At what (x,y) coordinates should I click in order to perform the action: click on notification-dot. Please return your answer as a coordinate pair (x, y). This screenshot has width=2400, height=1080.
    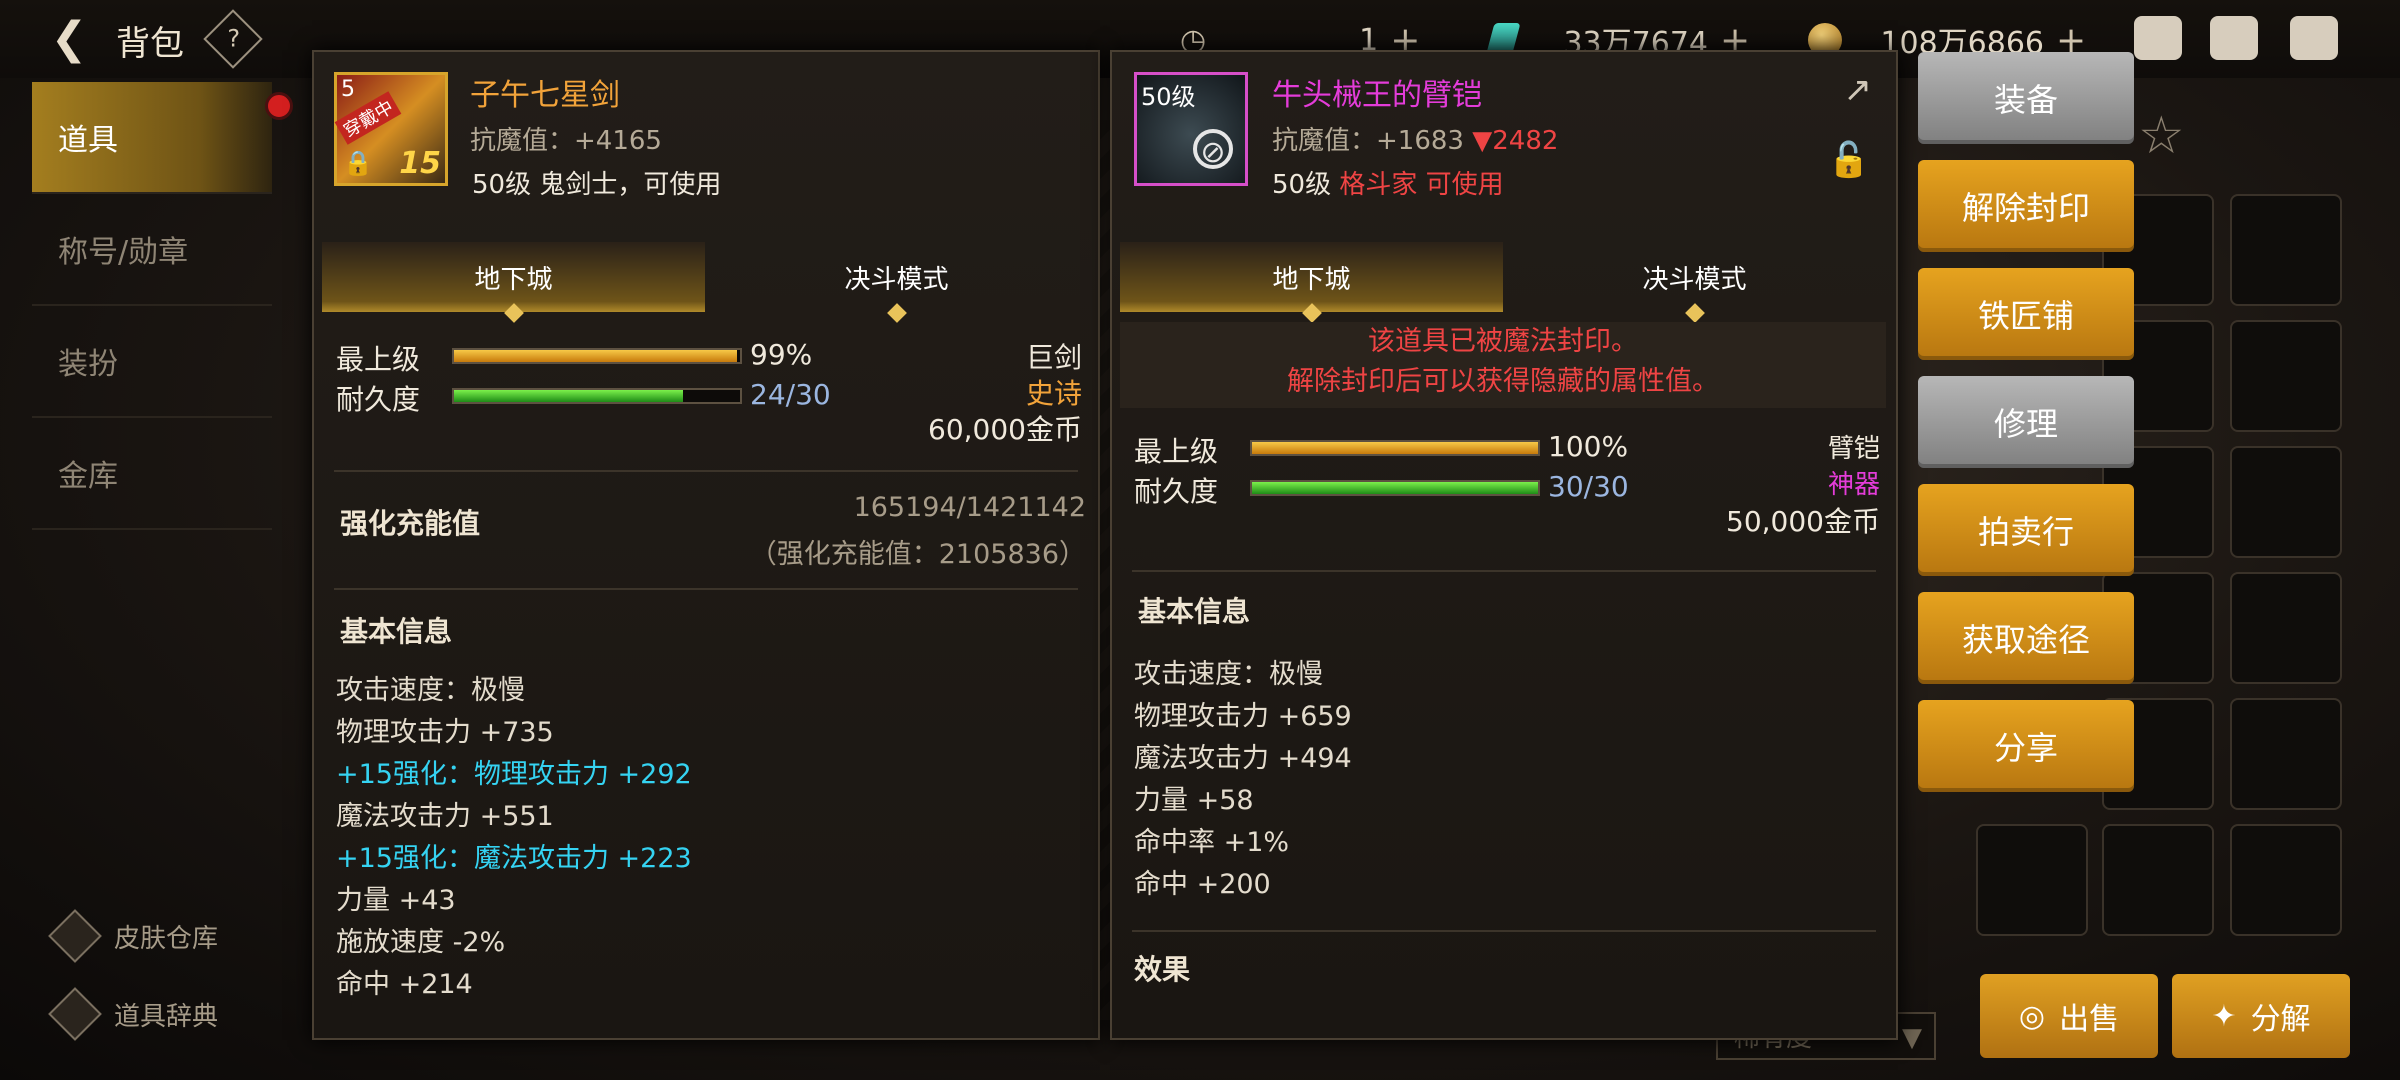
    Looking at the image, I should click on (279, 106).